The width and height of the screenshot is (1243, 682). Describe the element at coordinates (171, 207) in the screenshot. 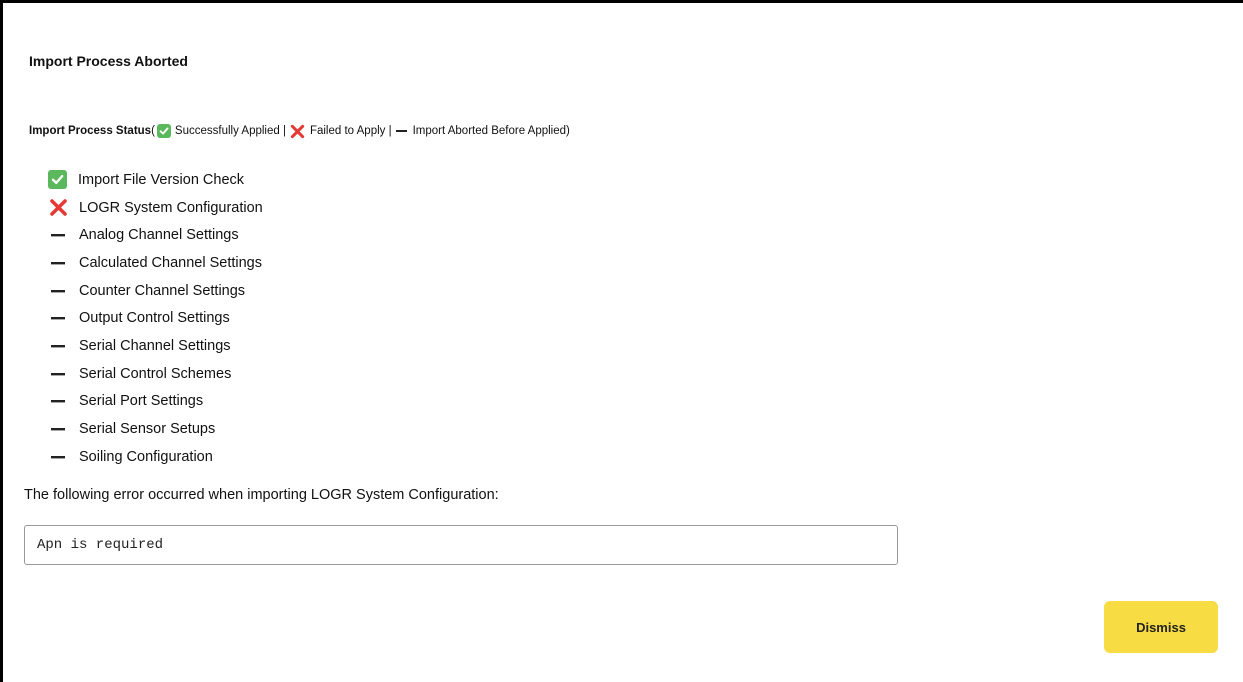

I see `import-step-label: LOGR System Configuration` at that location.